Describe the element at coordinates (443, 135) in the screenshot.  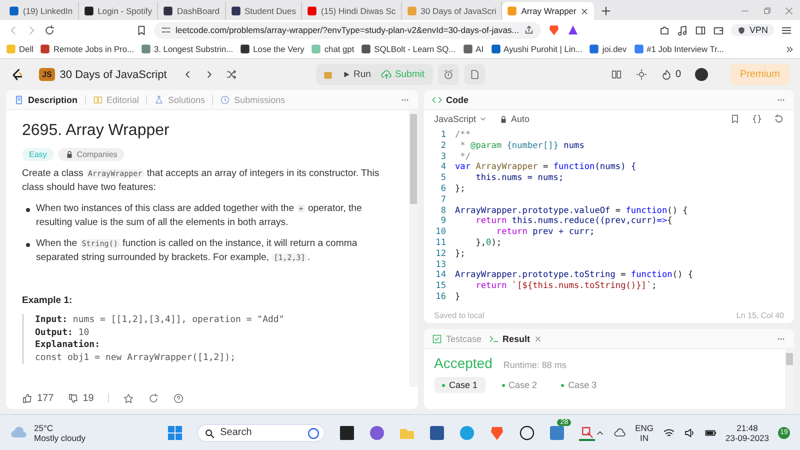
I see `line-number: 1` at that location.